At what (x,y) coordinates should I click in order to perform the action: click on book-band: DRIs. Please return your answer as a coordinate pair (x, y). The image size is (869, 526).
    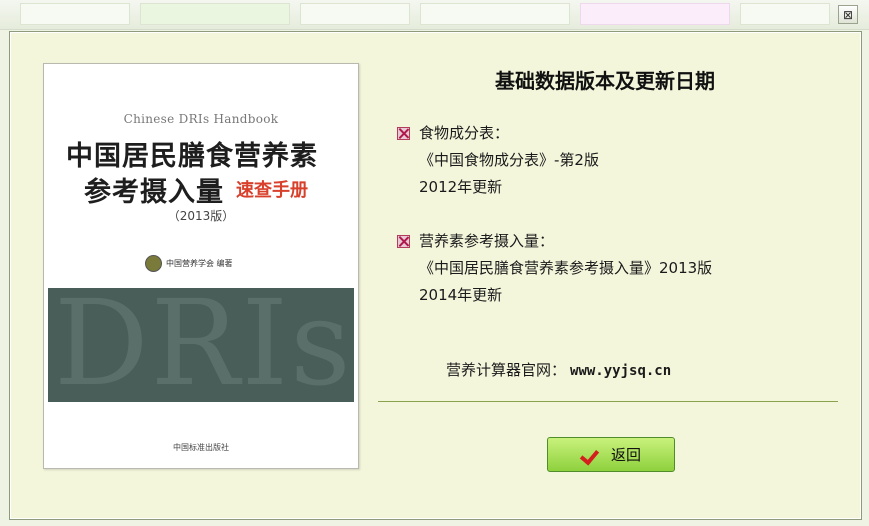
    Looking at the image, I should click on (201, 345).